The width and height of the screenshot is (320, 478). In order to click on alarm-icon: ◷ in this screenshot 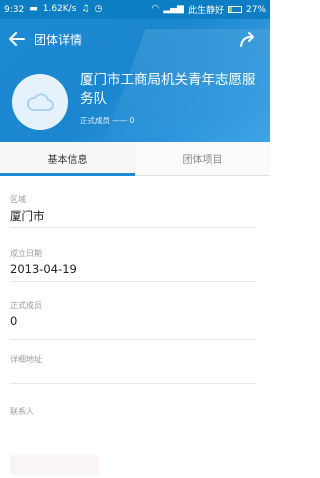, I will do `click(98, 9)`.